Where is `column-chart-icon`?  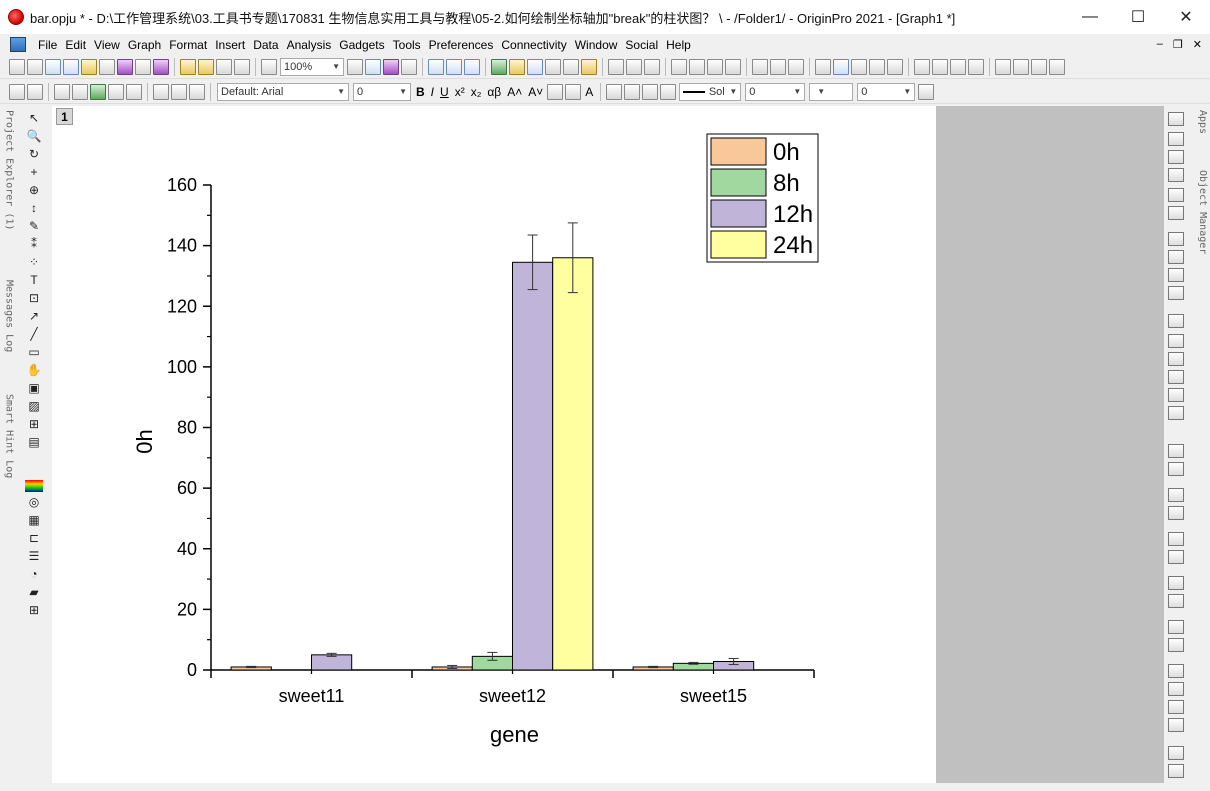 column-chart-icon is located at coordinates (679, 66).